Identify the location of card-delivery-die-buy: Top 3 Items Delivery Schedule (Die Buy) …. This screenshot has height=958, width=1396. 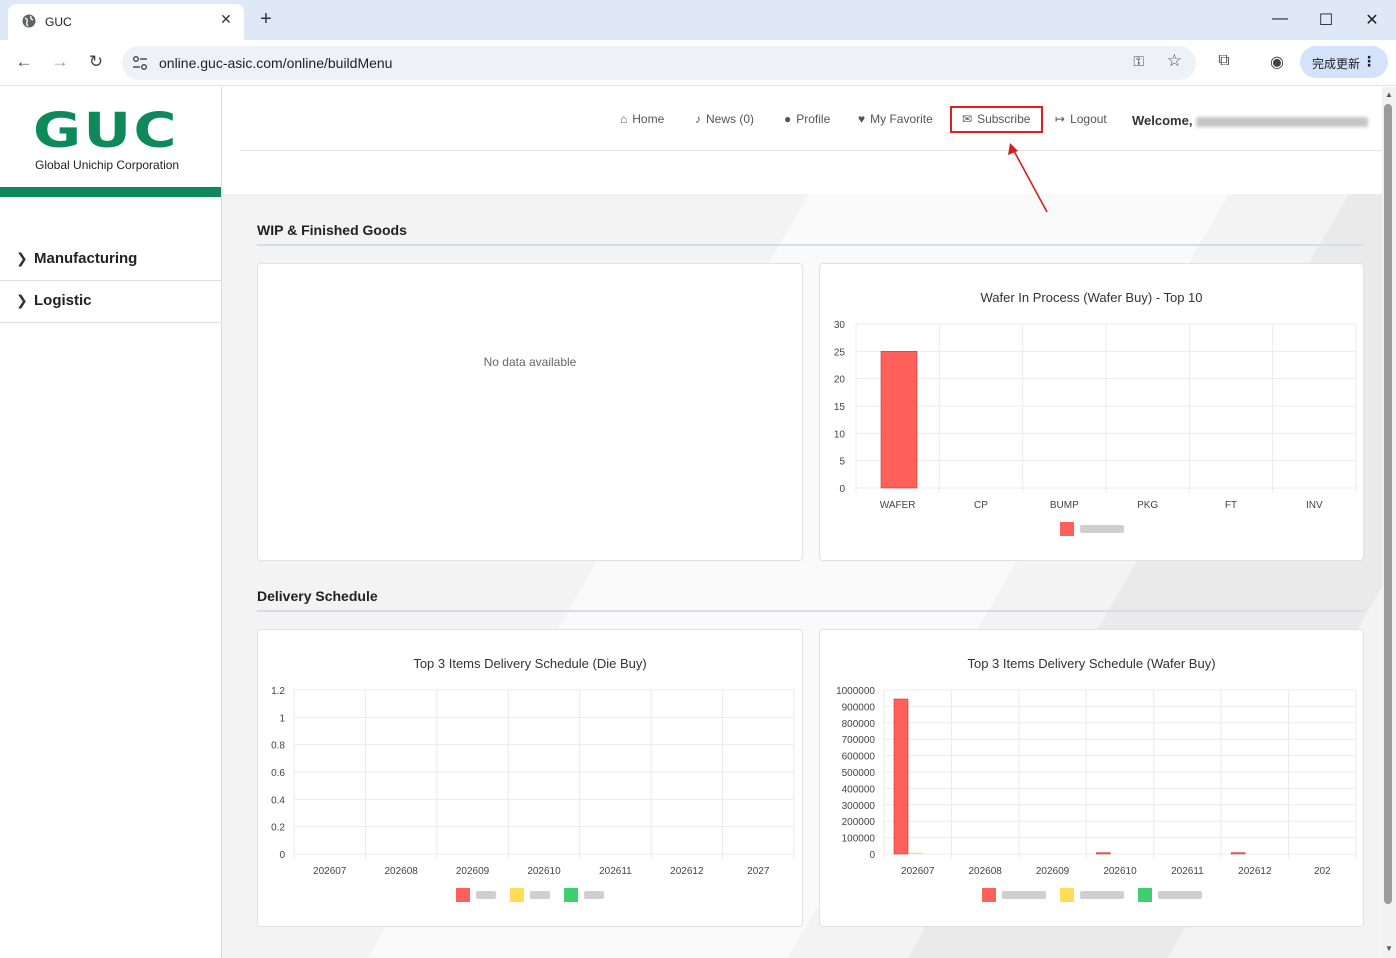
(530, 778).